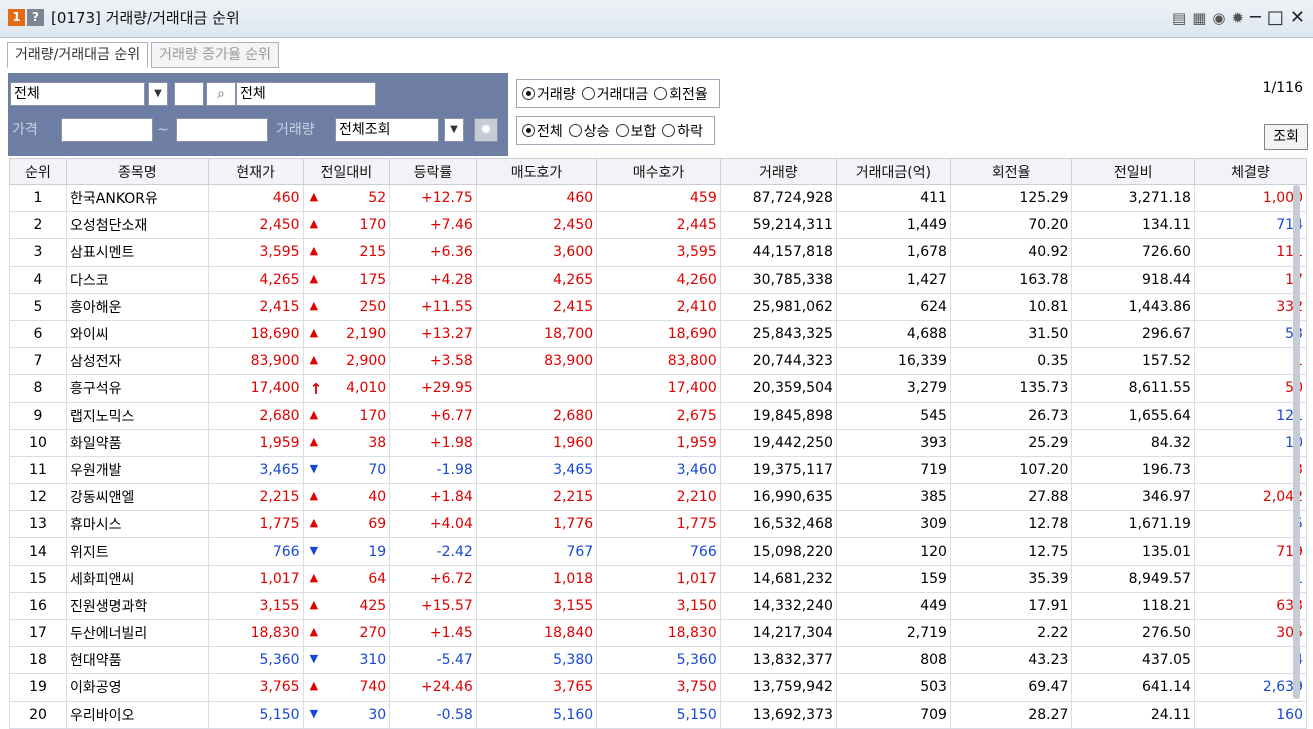 The height and width of the screenshot is (729, 1313). What do you see at coordinates (1250, 578) in the screenshot?
I see `cell-trade: 1` at bounding box center [1250, 578].